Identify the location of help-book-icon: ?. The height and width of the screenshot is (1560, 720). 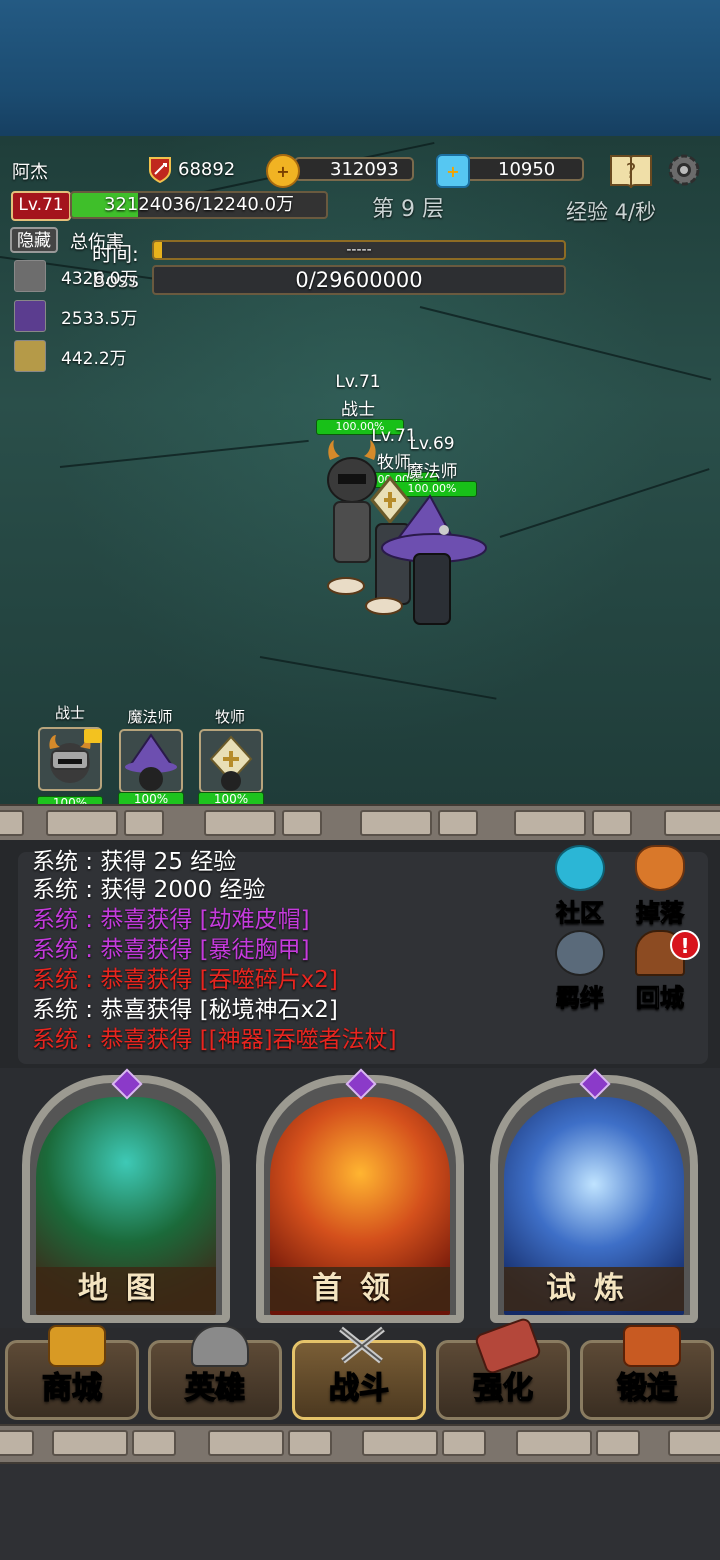
(631, 170).